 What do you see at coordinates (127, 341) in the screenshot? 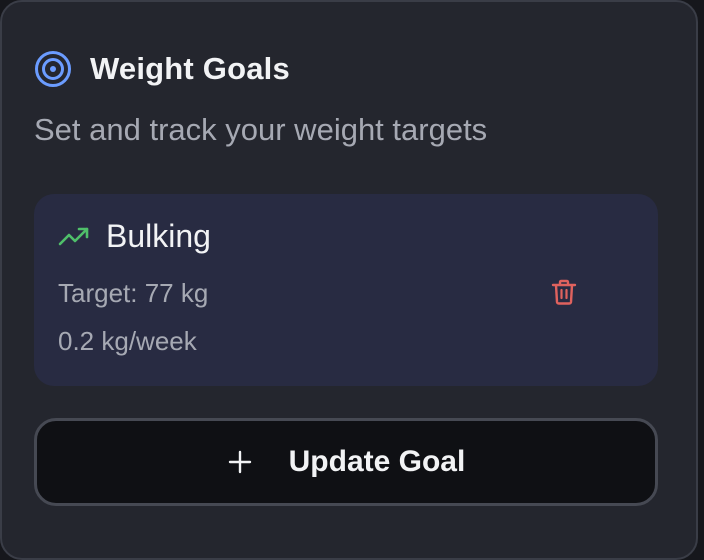
I see `goal-rate: 0.2 kg/week` at bounding box center [127, 341].